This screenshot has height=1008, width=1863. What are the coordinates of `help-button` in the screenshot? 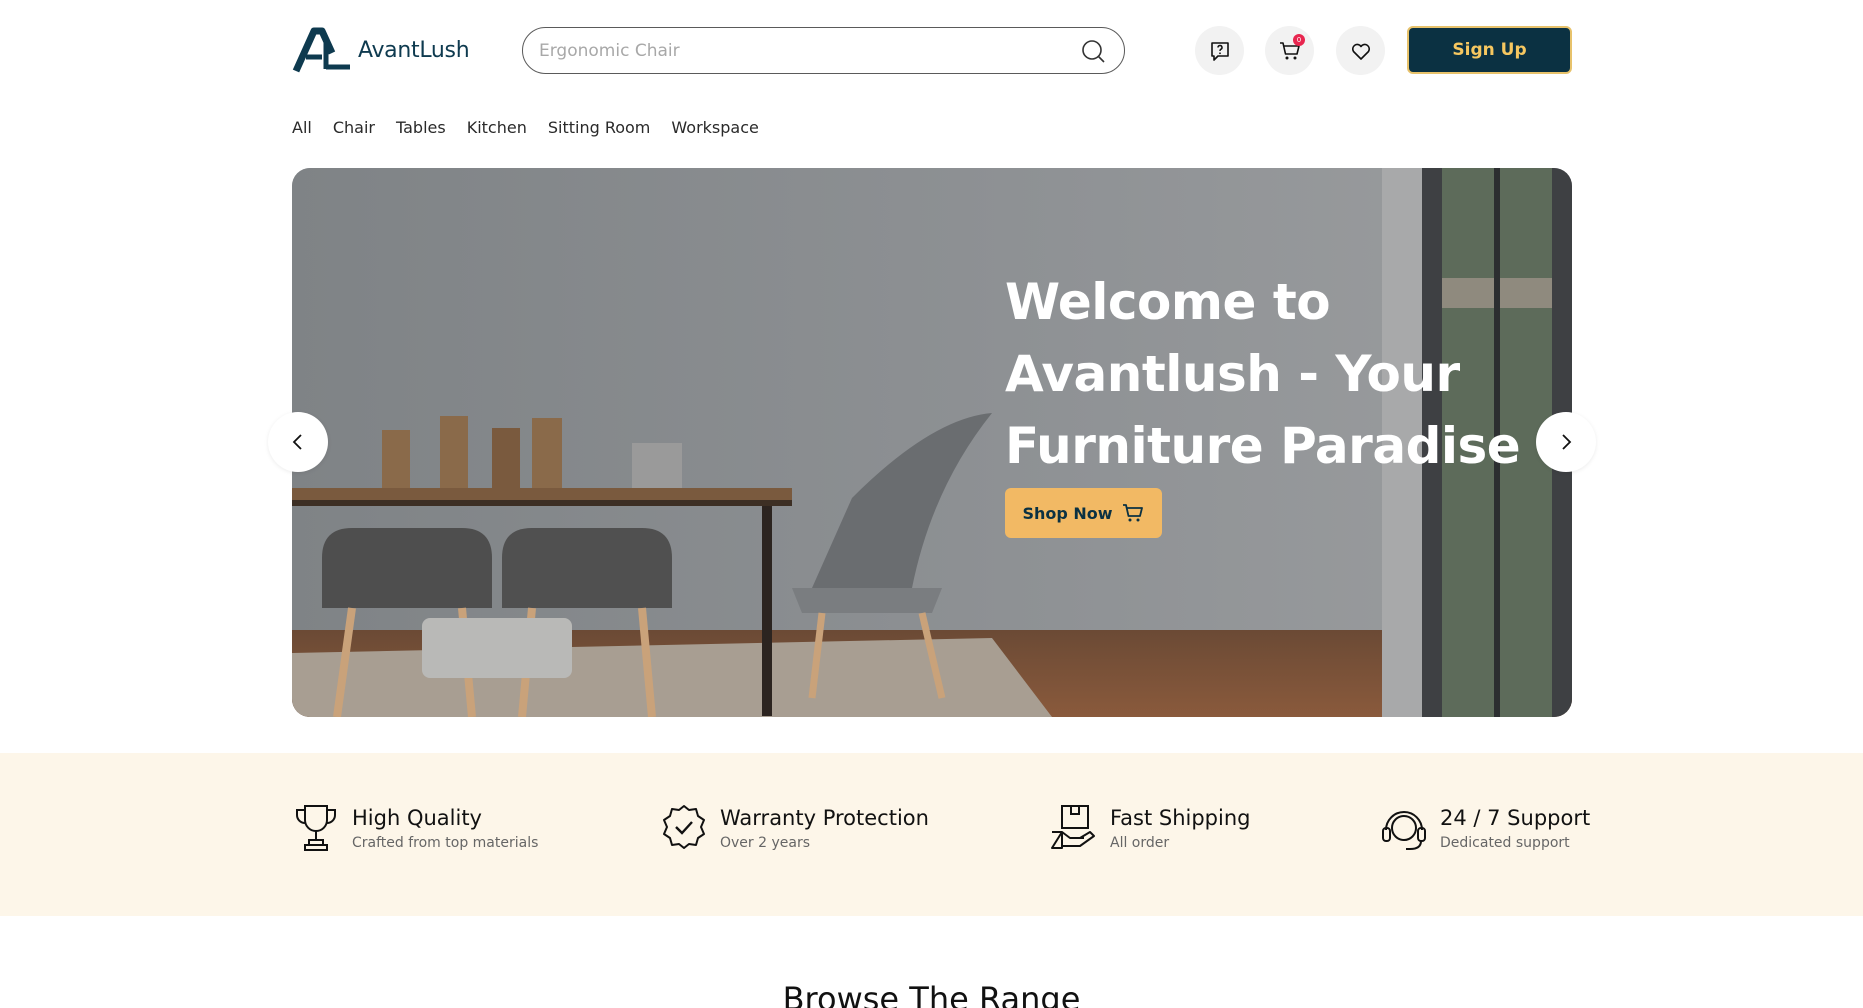 It's located at (1219, 50).